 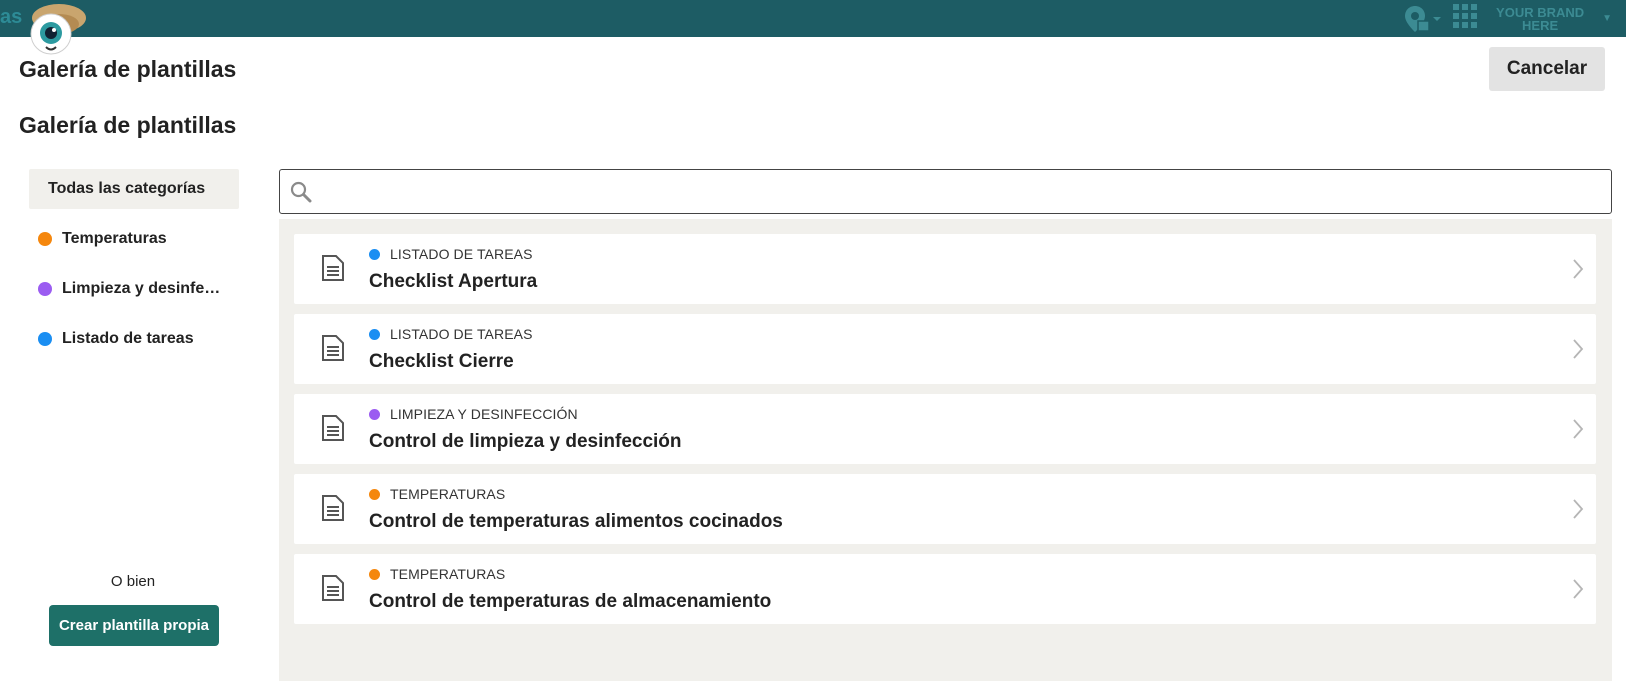 What do you see at coordinates (453, 281) in the screenshot?
I see `template-name: Checklist Apertura` at bounding box center [453, 281].